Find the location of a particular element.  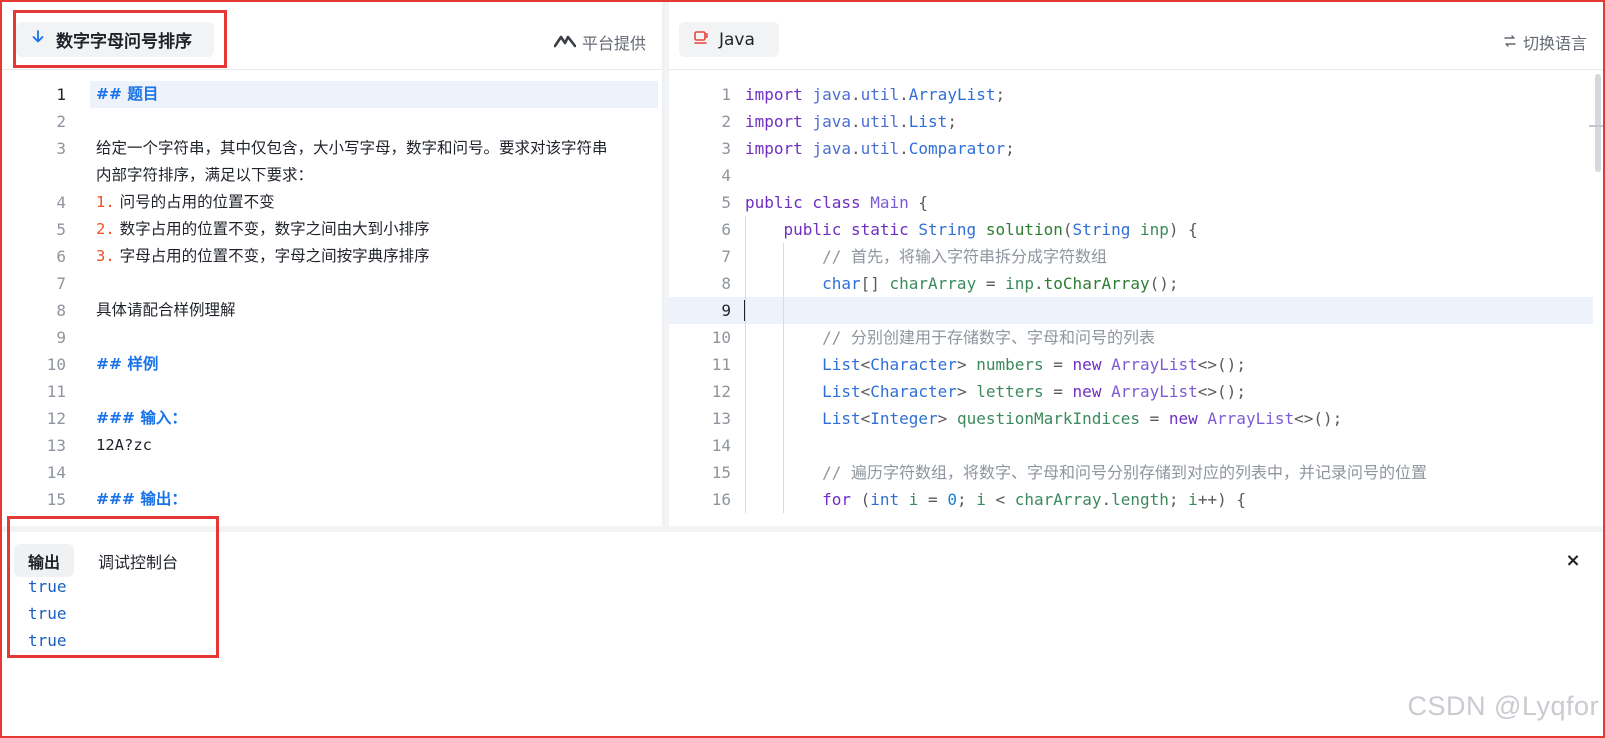

description-line: 4 1. 问号的占用的位置不变 is located at coordinates (332, 202).